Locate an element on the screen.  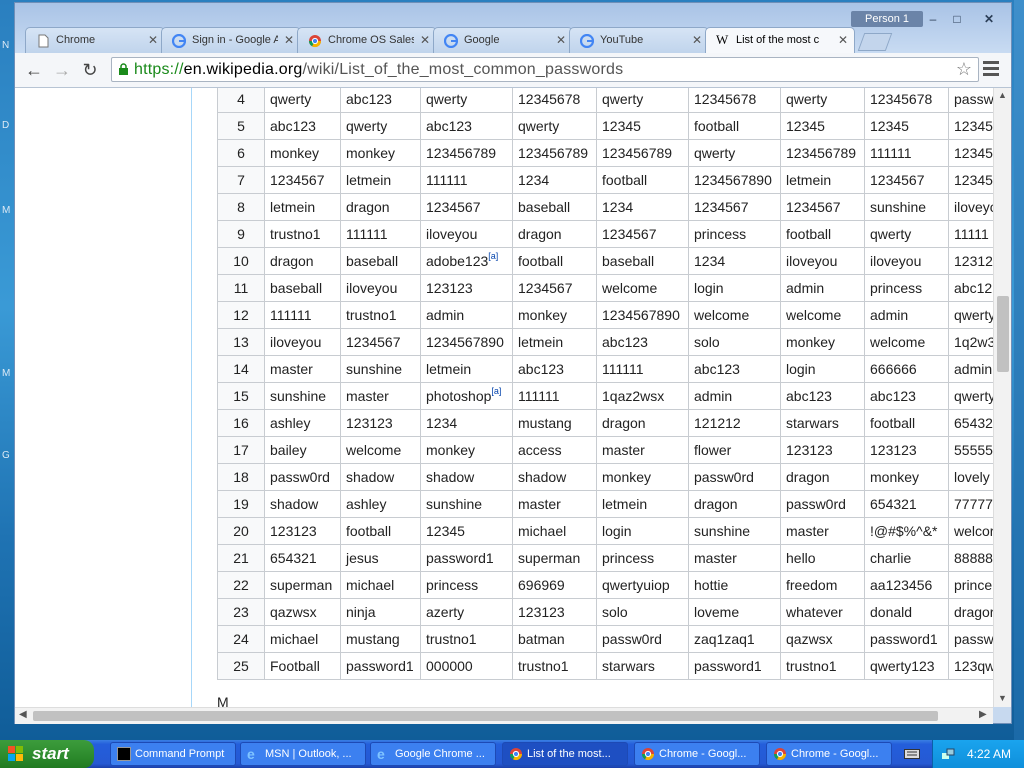
start-button: start is located at coordinates (47, 754).